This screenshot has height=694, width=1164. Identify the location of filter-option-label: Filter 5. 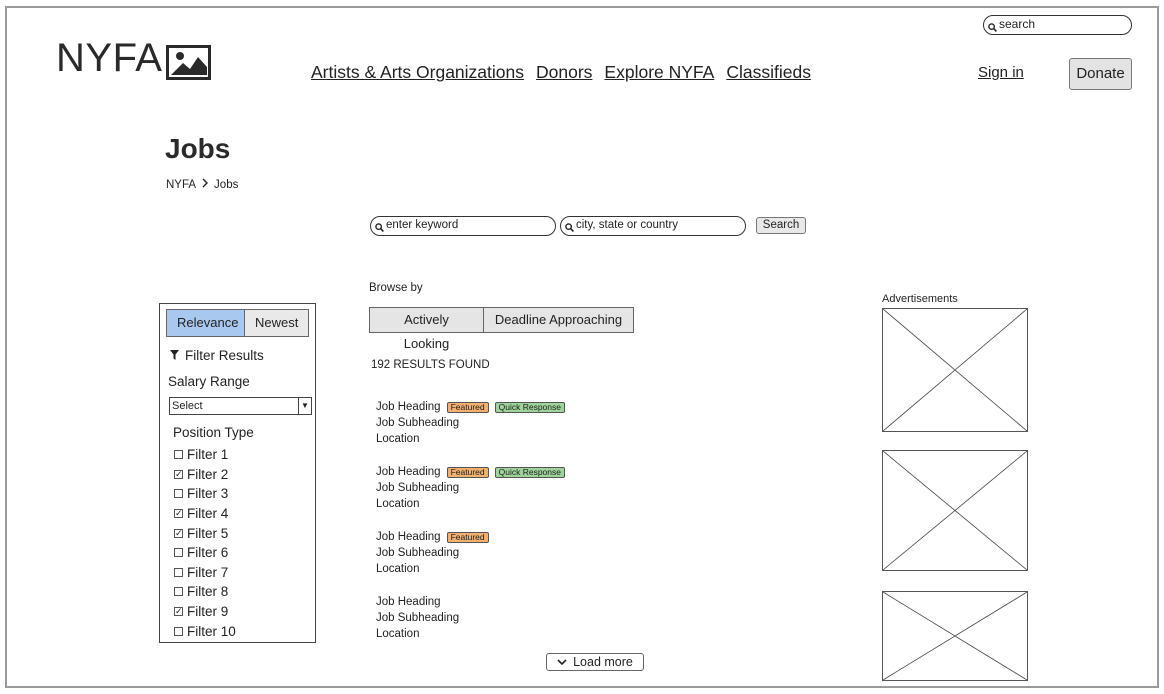
(208, 533).